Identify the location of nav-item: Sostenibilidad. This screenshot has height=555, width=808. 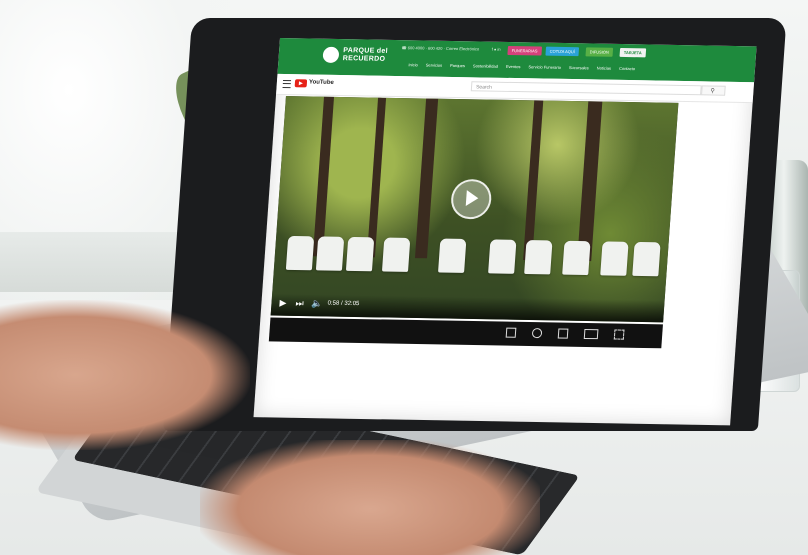
(485, 65).